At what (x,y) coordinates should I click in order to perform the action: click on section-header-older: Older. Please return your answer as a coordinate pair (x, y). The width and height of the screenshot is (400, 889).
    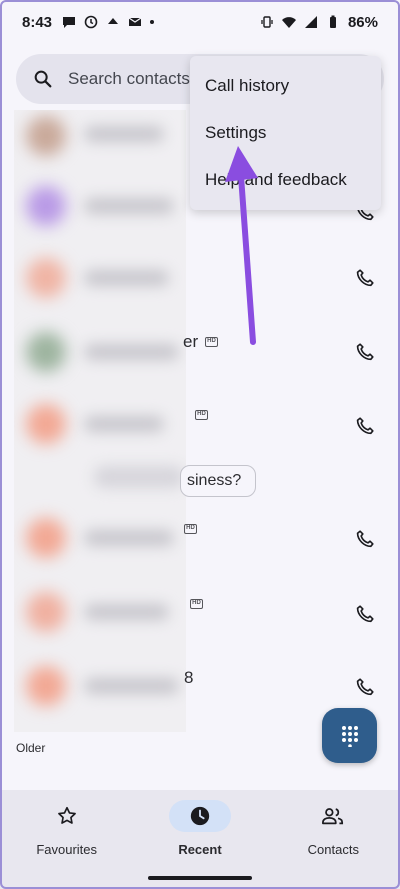
    Looking at the image, I should click on (31, 748).